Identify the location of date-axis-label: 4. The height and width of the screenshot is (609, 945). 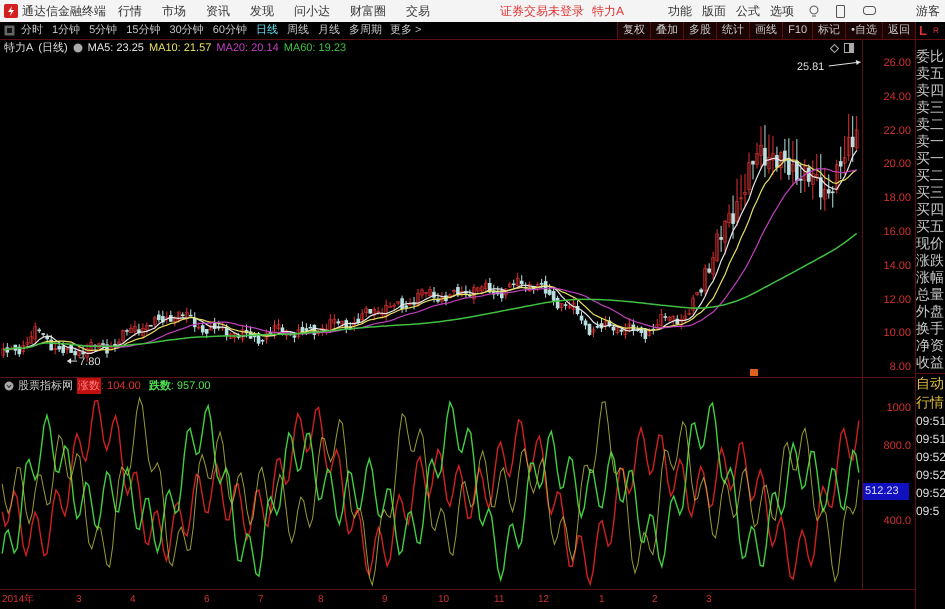
(133, 600).